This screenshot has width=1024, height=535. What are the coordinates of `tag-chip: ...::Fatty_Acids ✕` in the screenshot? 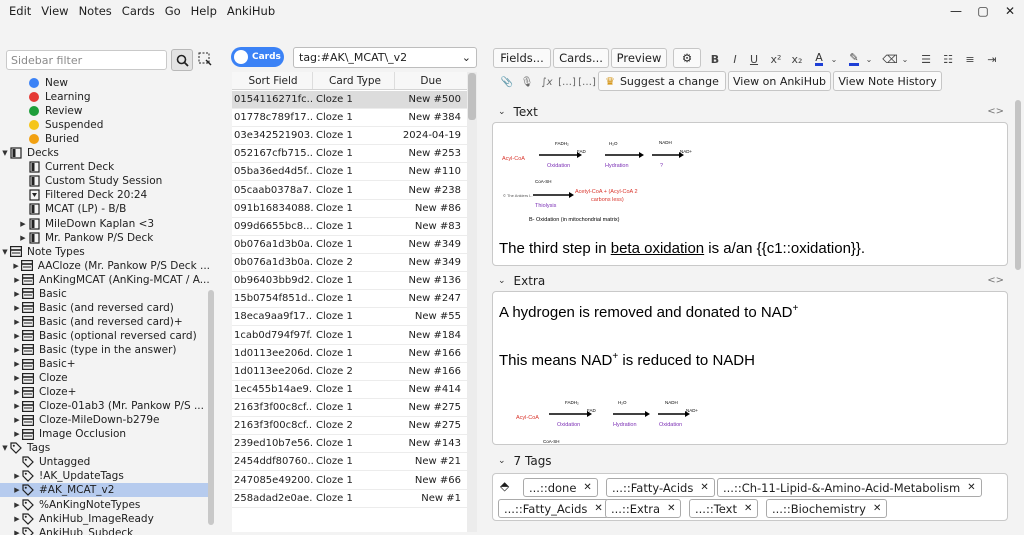 It's located at (553, 508).